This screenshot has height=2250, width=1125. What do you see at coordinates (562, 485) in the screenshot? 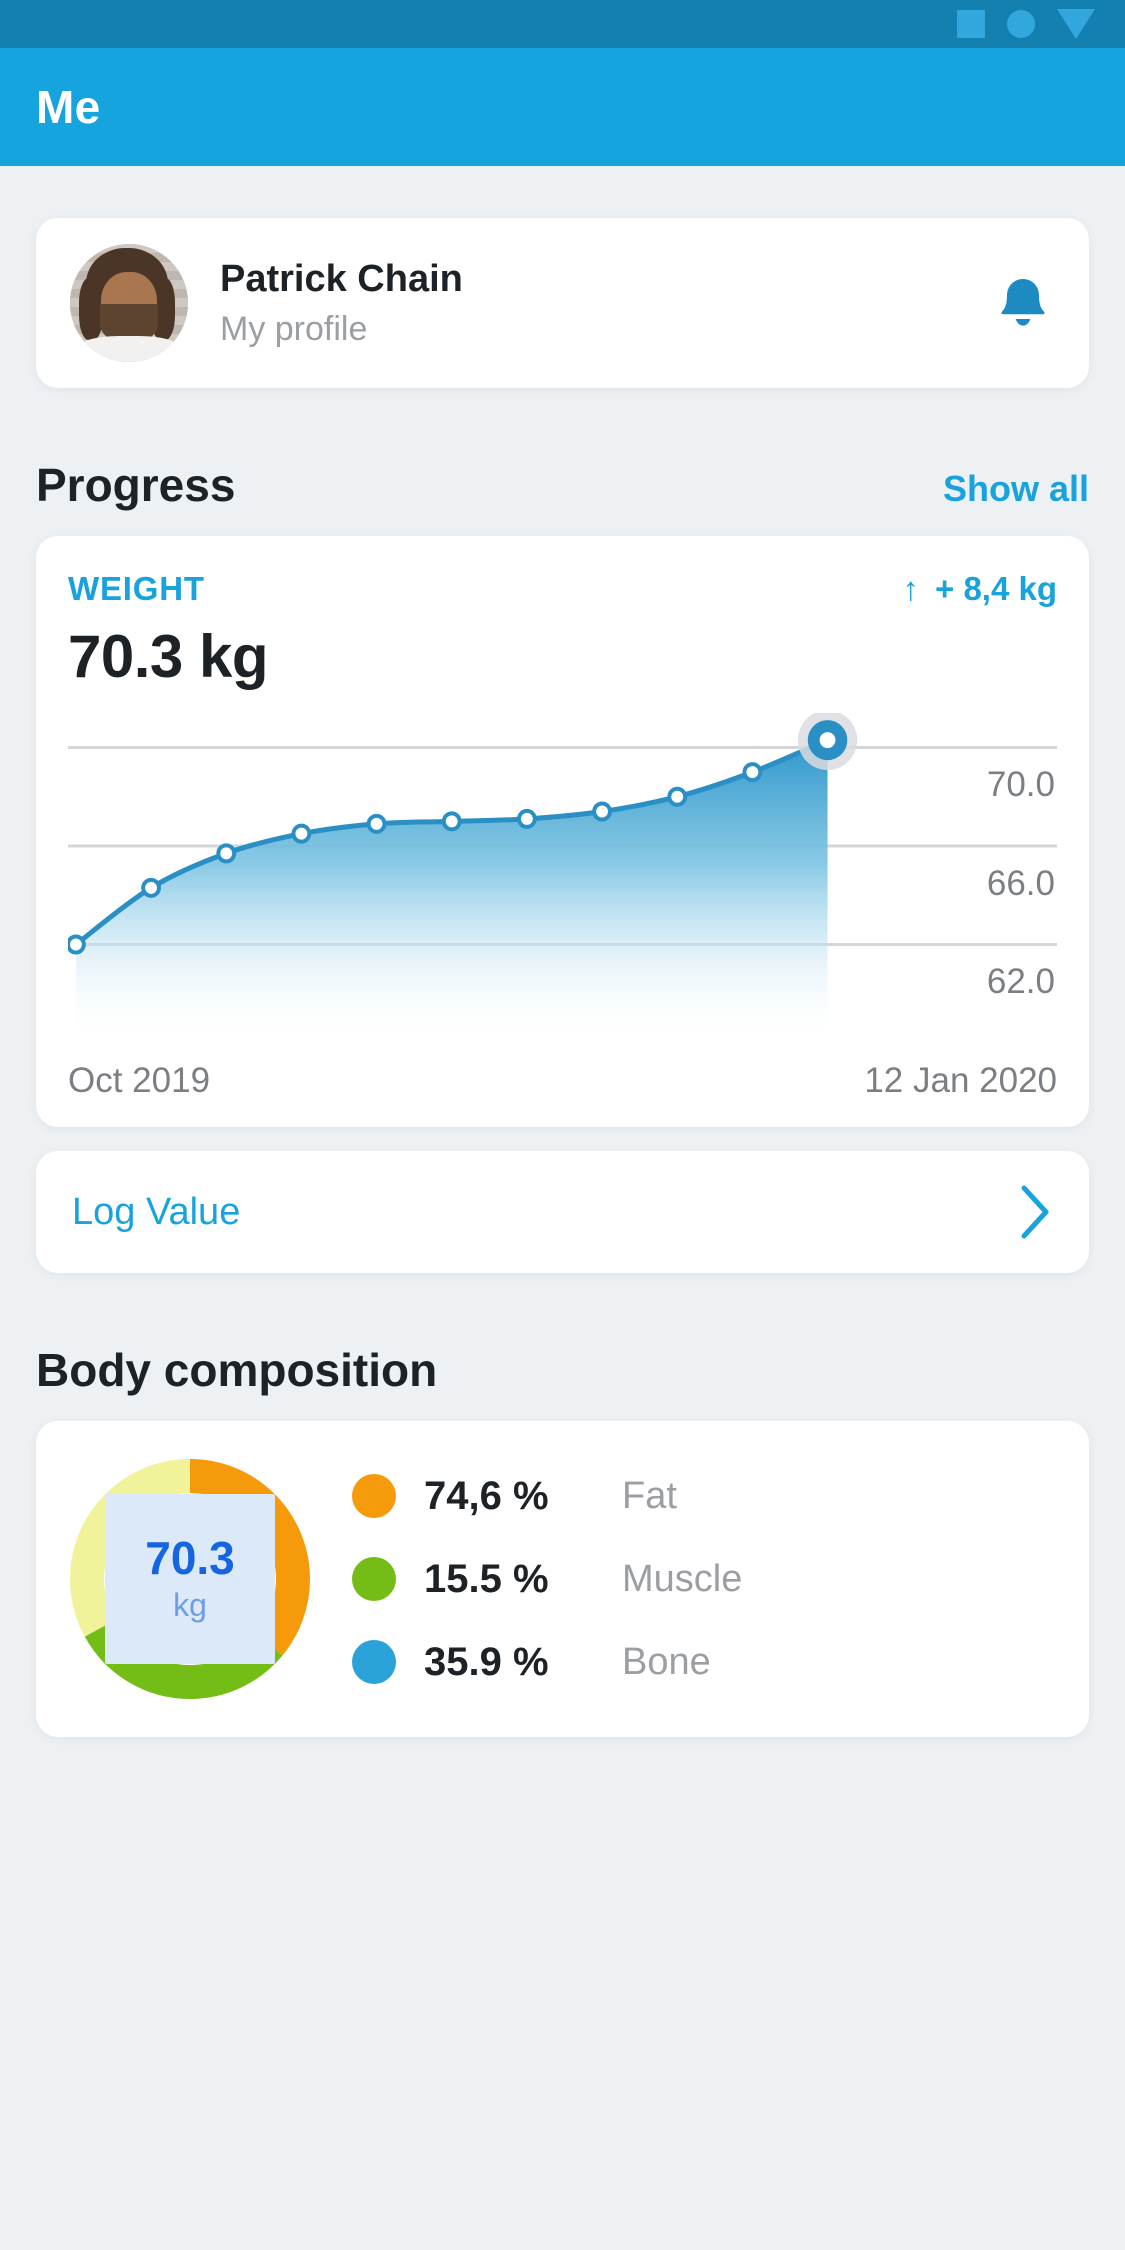
I see `progress-section-header: Progress Show all` at bounding box center [562, 485].